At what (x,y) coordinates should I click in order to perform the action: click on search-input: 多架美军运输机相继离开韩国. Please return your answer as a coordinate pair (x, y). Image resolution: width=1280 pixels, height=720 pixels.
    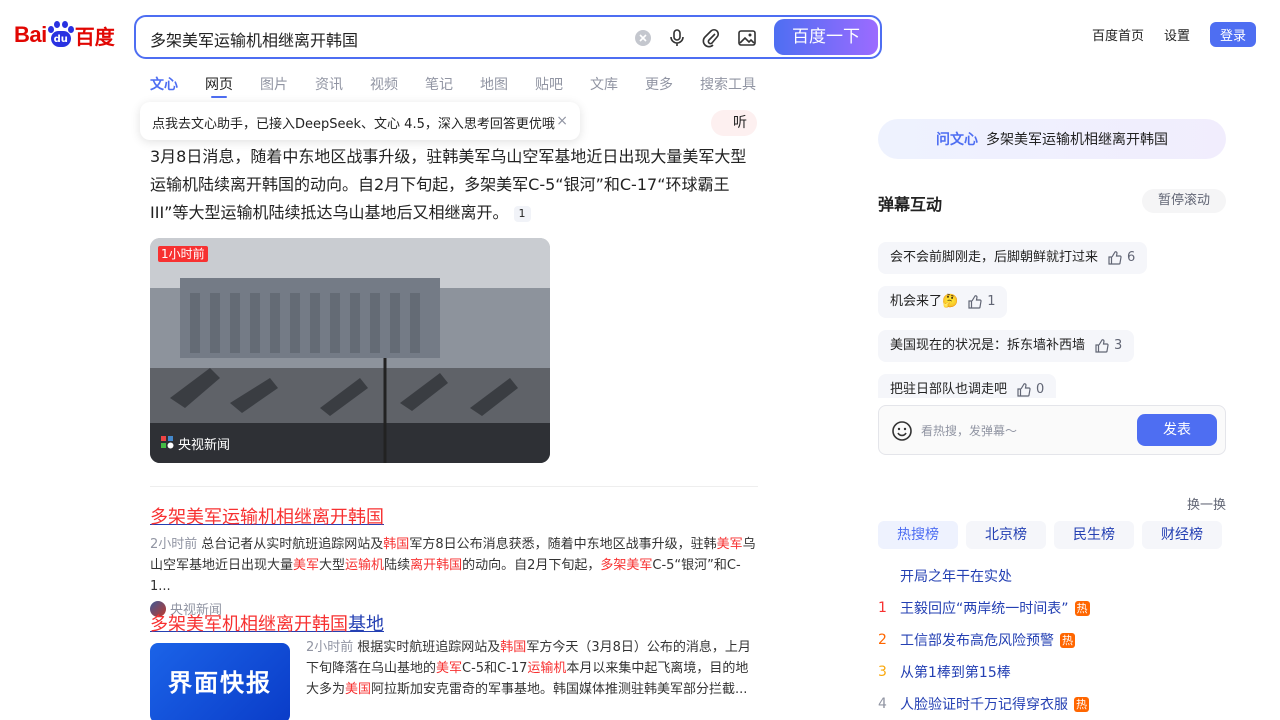
    Looking at the image, I should click on (254, 39).